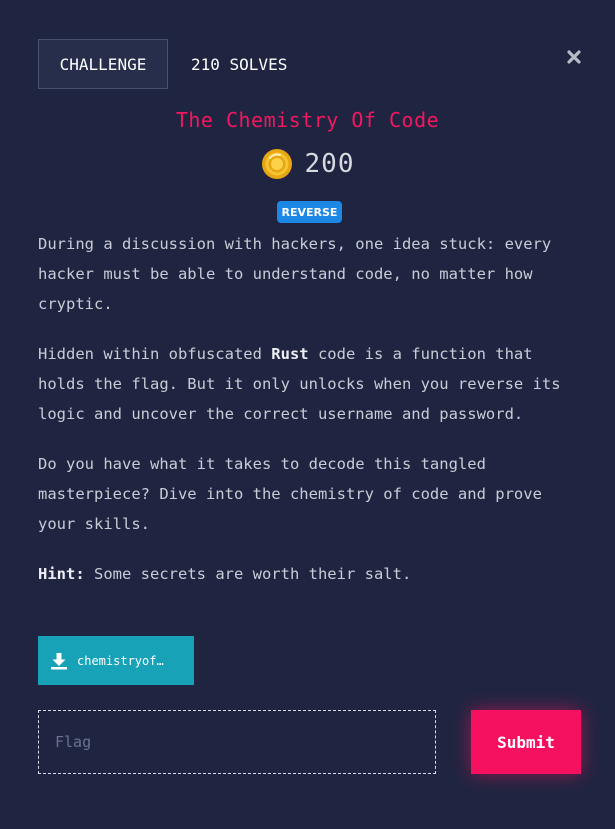 Image resolution: width=615 pixels, height=829 pixels. What do you see at coordinates (59, 660) in the screenshot?
I see `download-icon` at bounding box center [59, 660].